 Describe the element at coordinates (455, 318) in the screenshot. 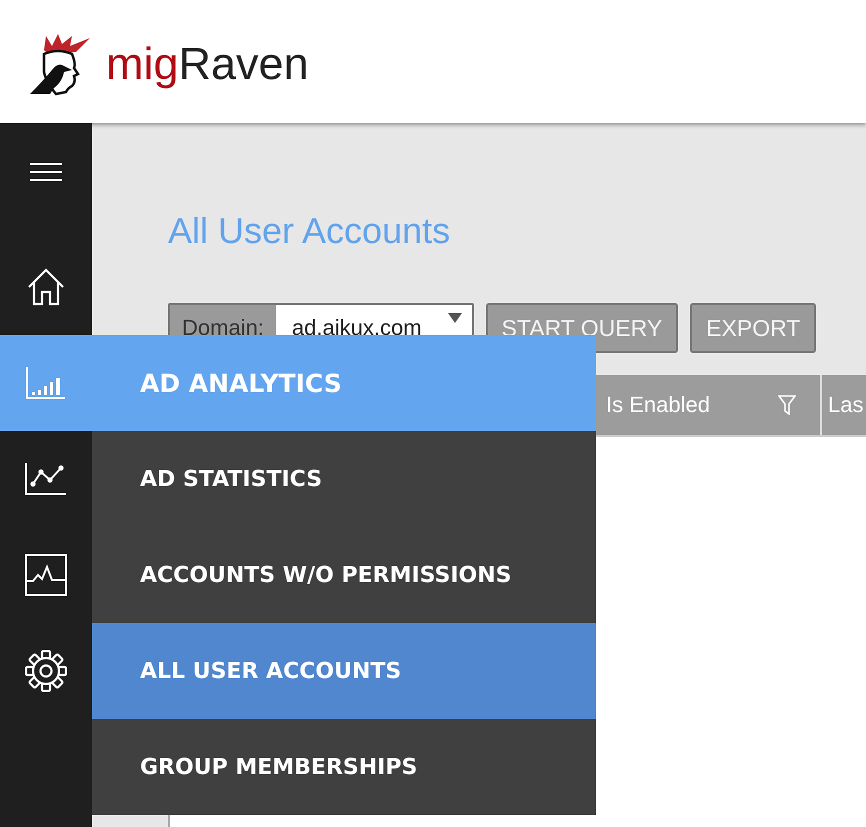

I see `dropdown-caret-icon` at that location.